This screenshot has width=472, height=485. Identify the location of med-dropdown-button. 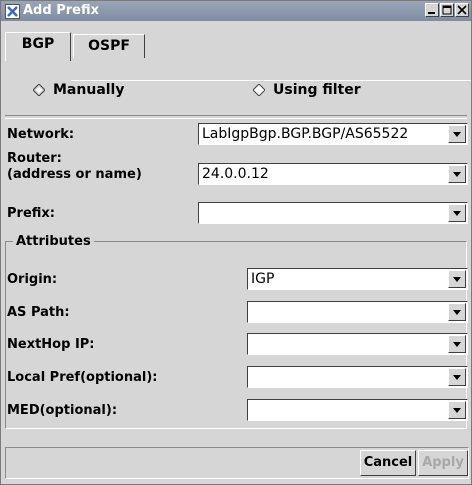
(457, 410).